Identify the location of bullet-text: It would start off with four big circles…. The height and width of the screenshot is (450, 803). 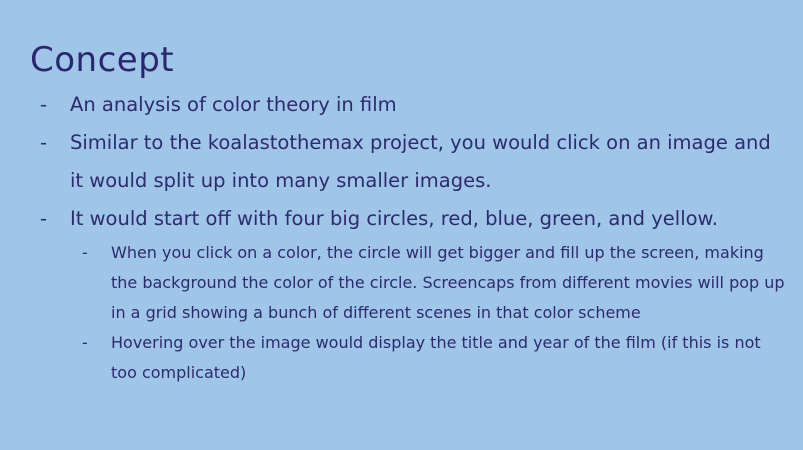
(394, 218).